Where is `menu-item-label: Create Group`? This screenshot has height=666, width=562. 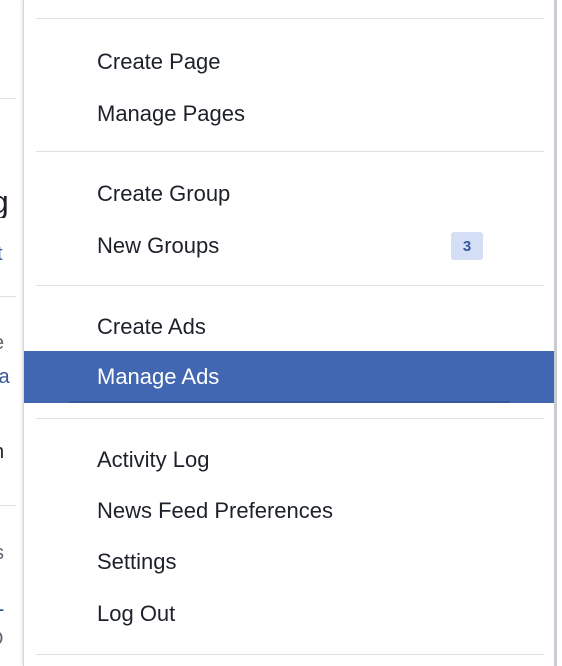 menu-item-label: Create Group is located at coordinates (164, 193).